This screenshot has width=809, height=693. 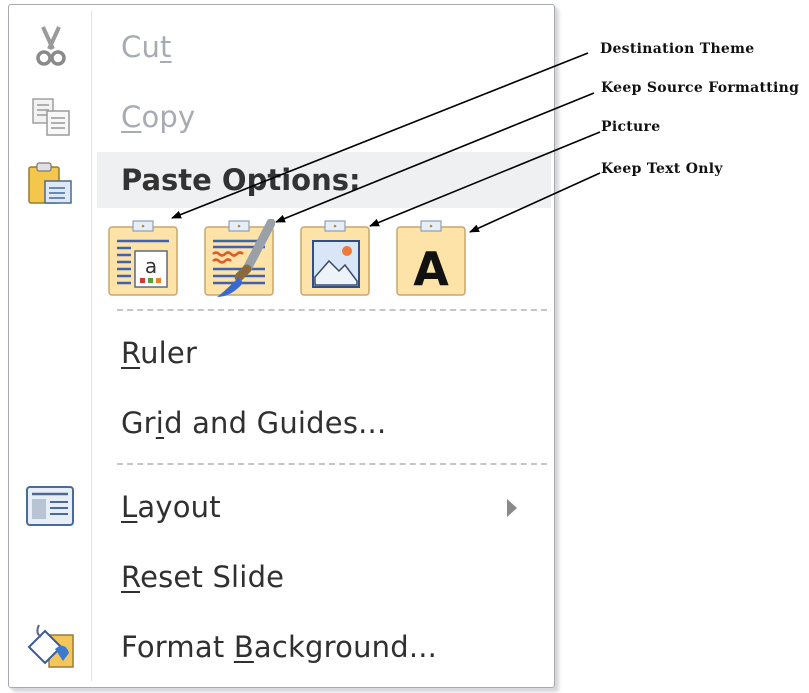 What do you see at coordinates (631, 127) in the screenshot?
I see `callout-picture: Picture` at bounding box center [631, 127].